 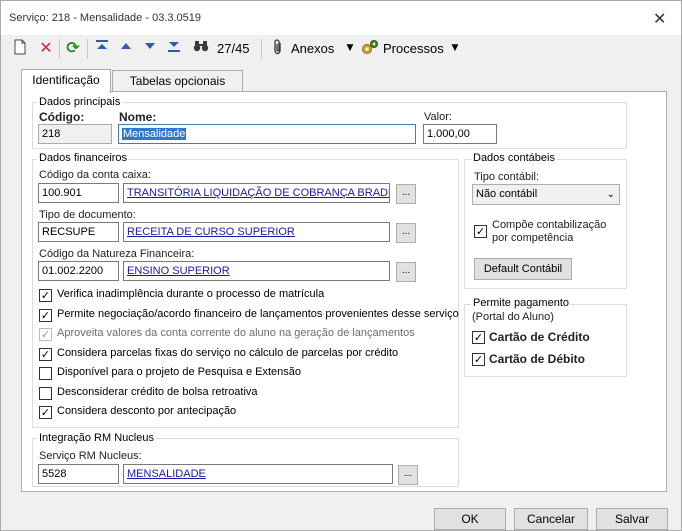 I want to click on processos-menu: Processos, so click(x=413, y=48).